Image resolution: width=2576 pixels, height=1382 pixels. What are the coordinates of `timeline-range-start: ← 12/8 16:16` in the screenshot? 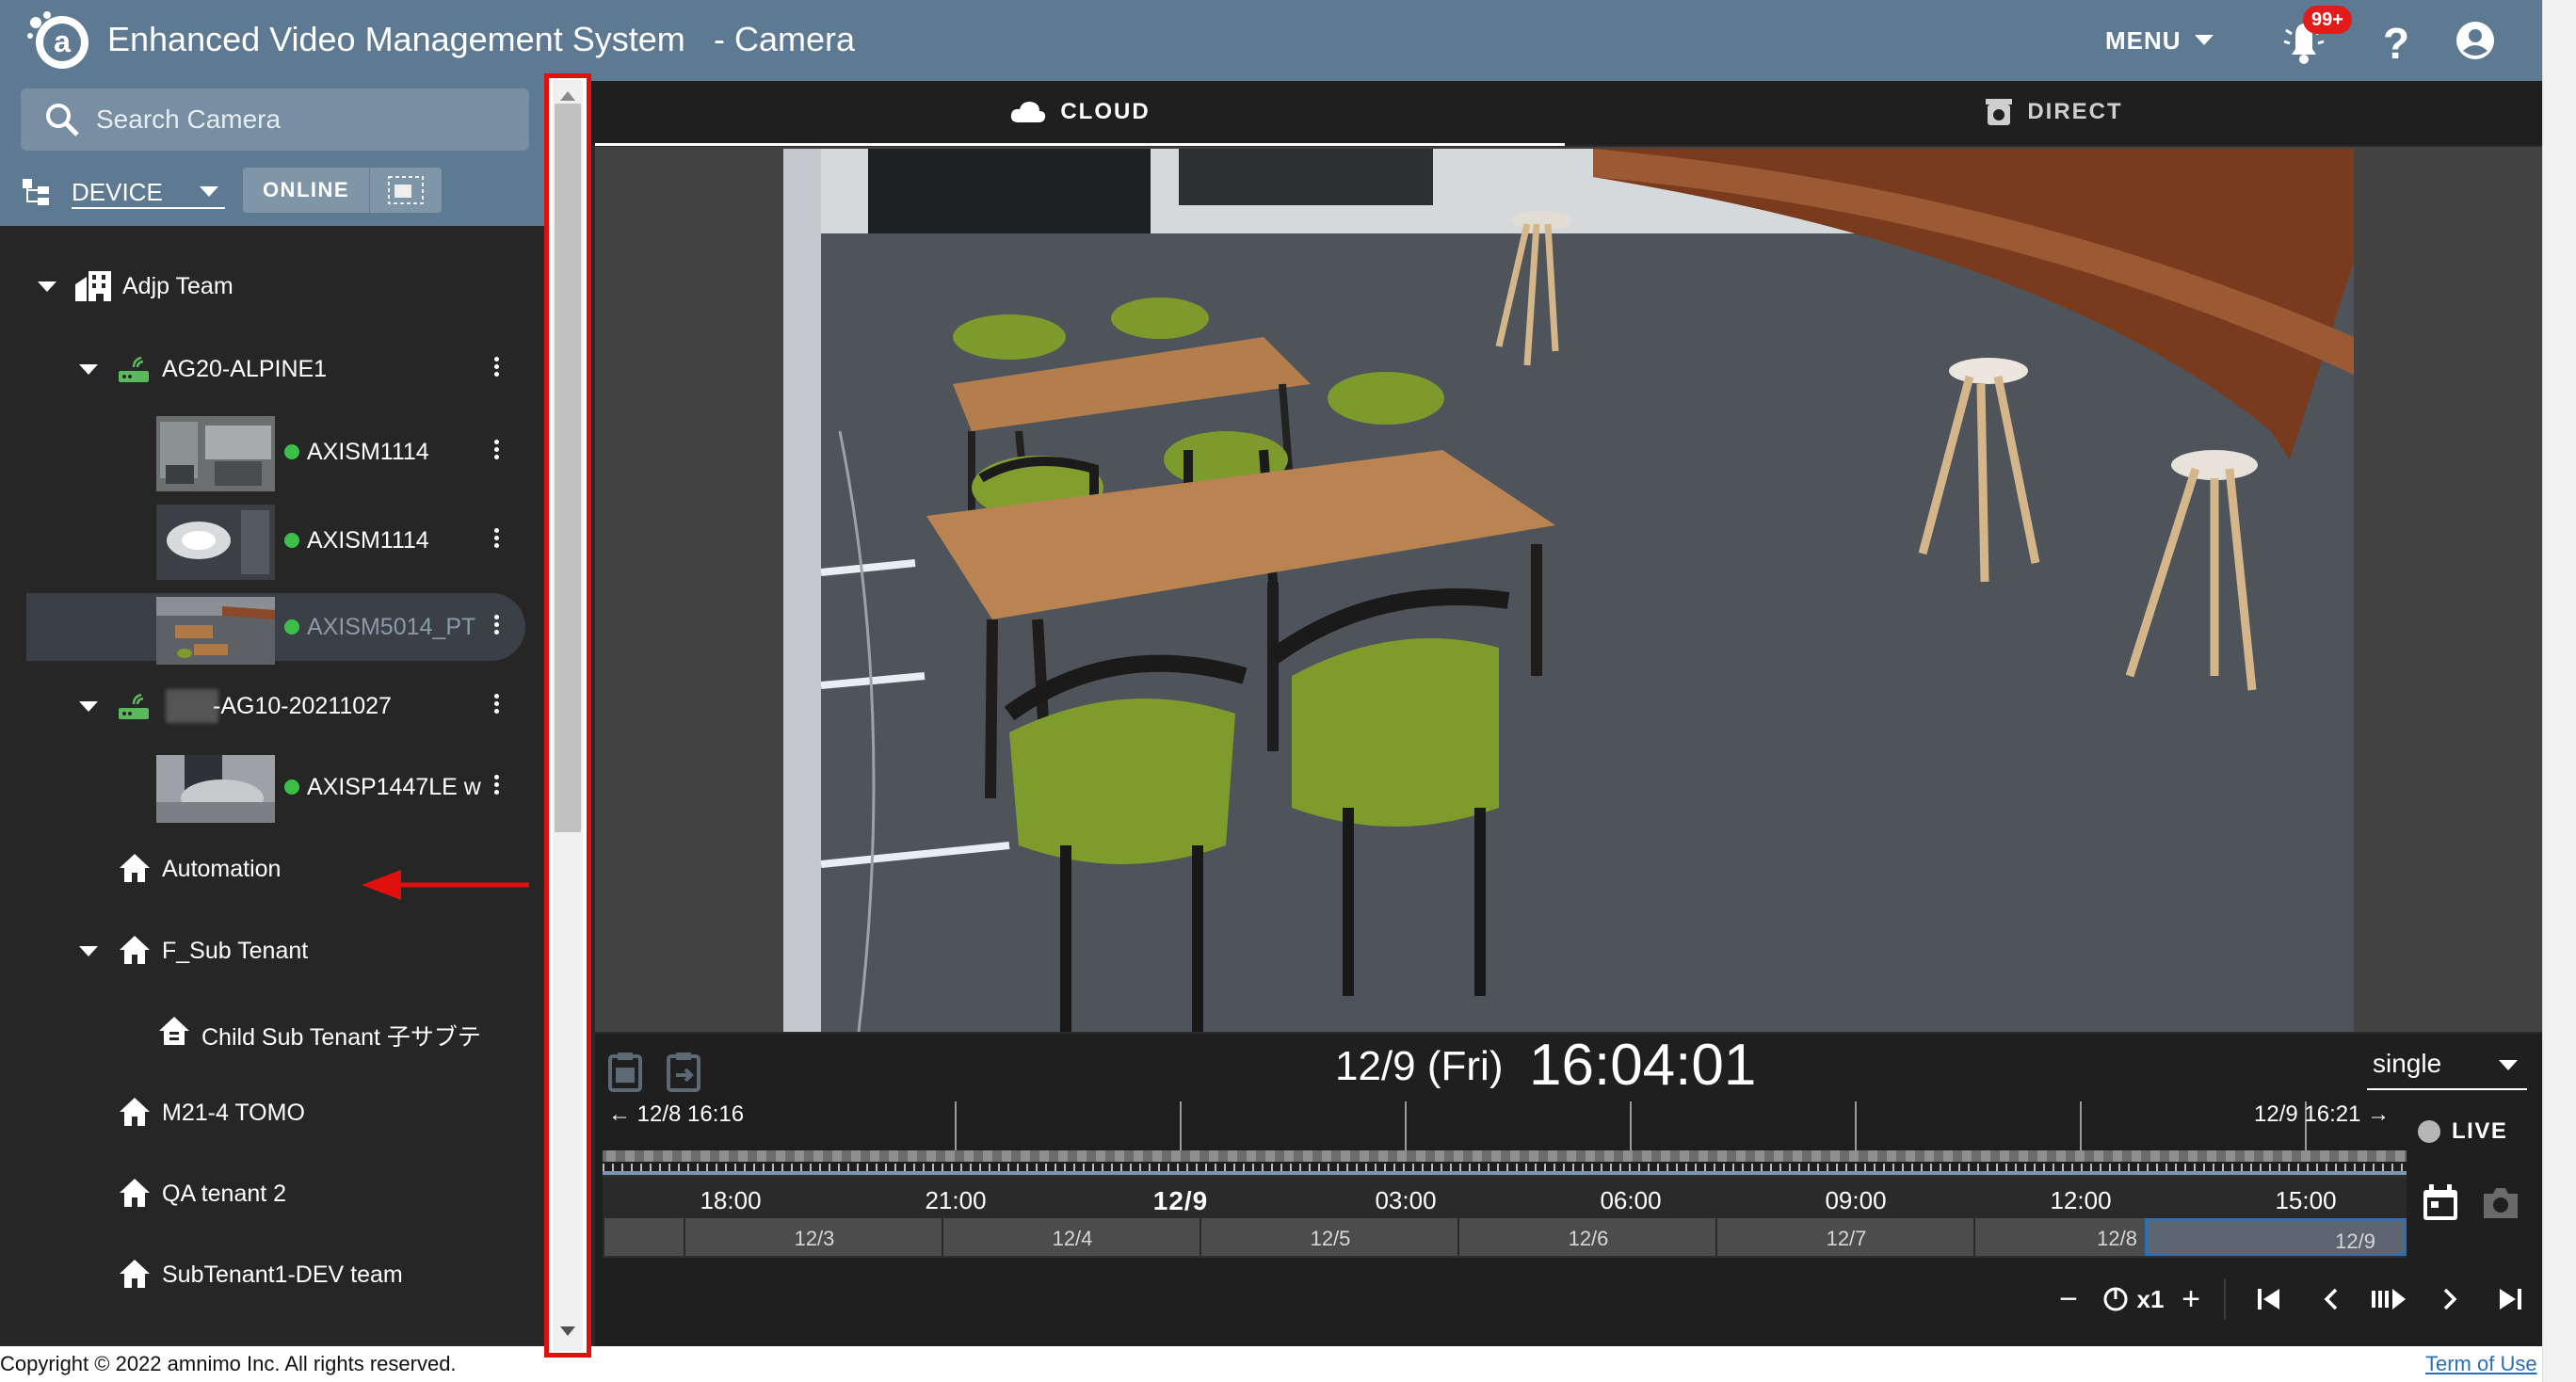 It's located at (676, 1114).